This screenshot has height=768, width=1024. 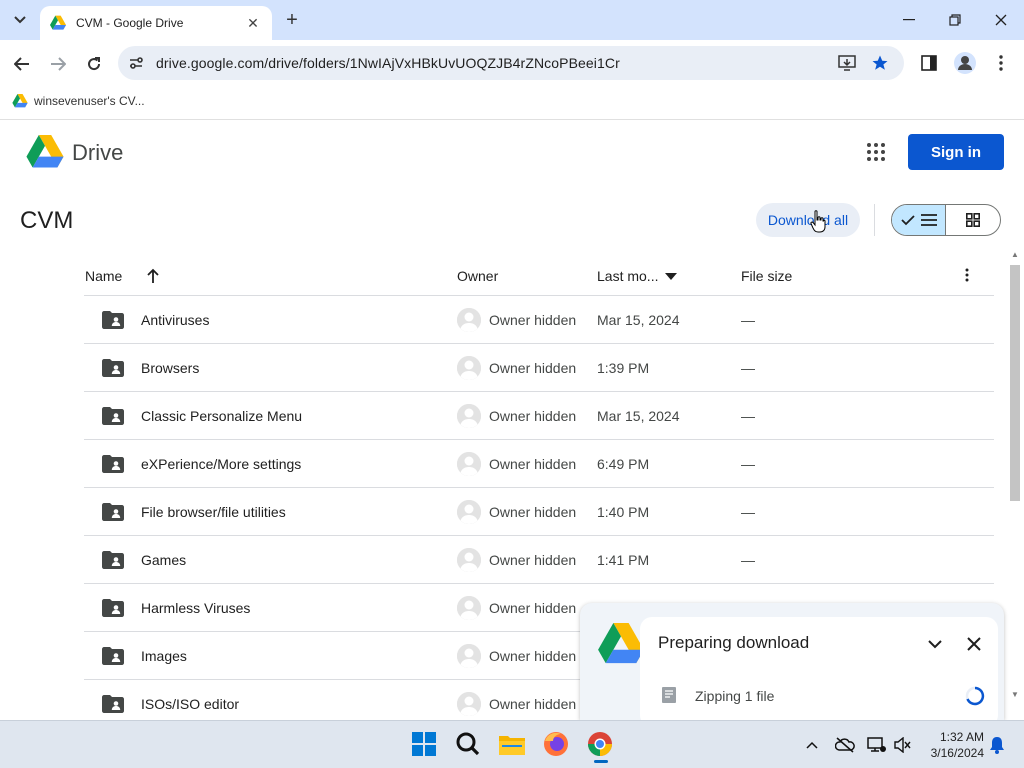 I want to click on scrollbar-thumb, so click(x=1015, y=383).